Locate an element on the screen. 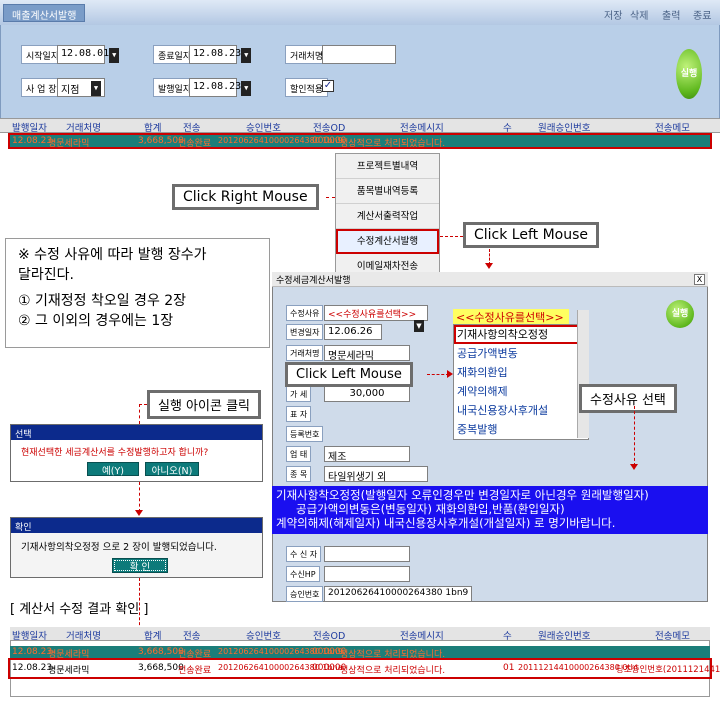  site-select: 지점 ▼ is located at coordinates (81, 87).